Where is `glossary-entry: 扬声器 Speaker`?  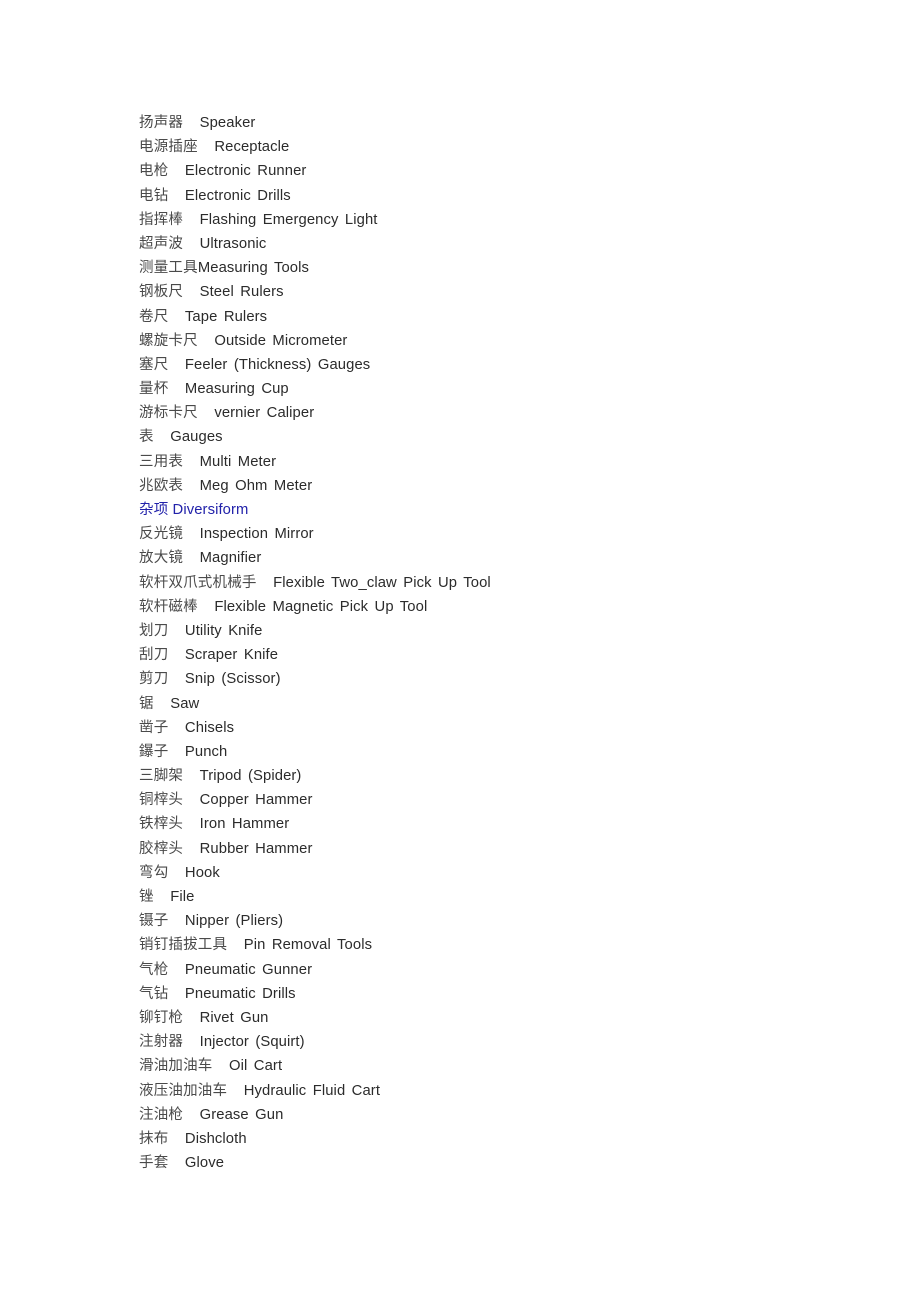
glossary-entry: 扬声器 Speaker is located at coordinates (509, 123).